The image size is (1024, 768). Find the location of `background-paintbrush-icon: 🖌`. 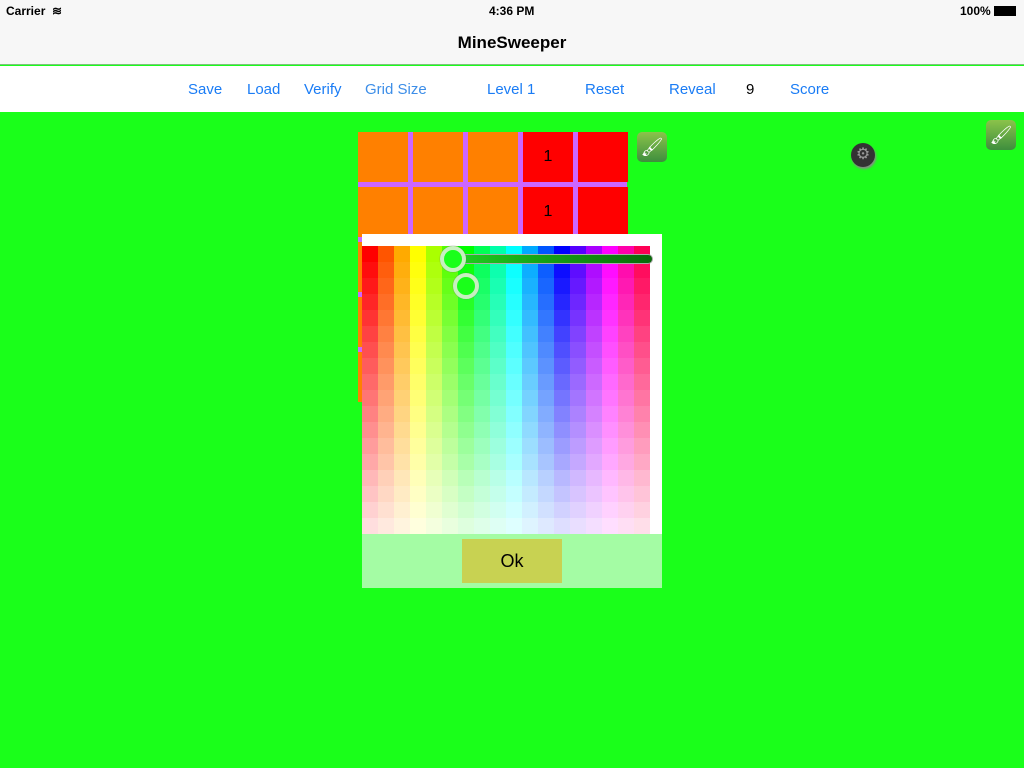

background-paintbrush-icon: 🖌 is located at coordinates (1001, 135).